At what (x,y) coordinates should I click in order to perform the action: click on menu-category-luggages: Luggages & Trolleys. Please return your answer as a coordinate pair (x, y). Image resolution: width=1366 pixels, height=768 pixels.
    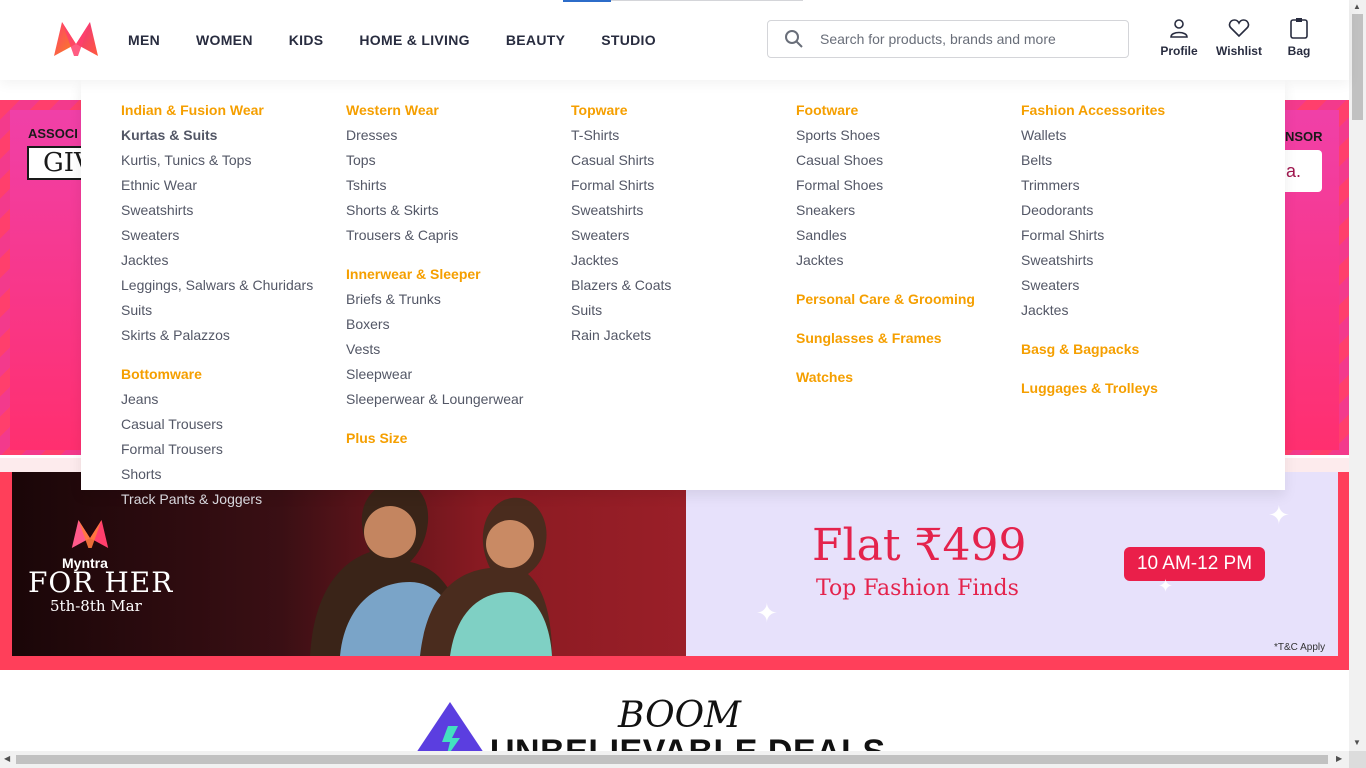
    Looking at the image, I should click on (1133, 391).